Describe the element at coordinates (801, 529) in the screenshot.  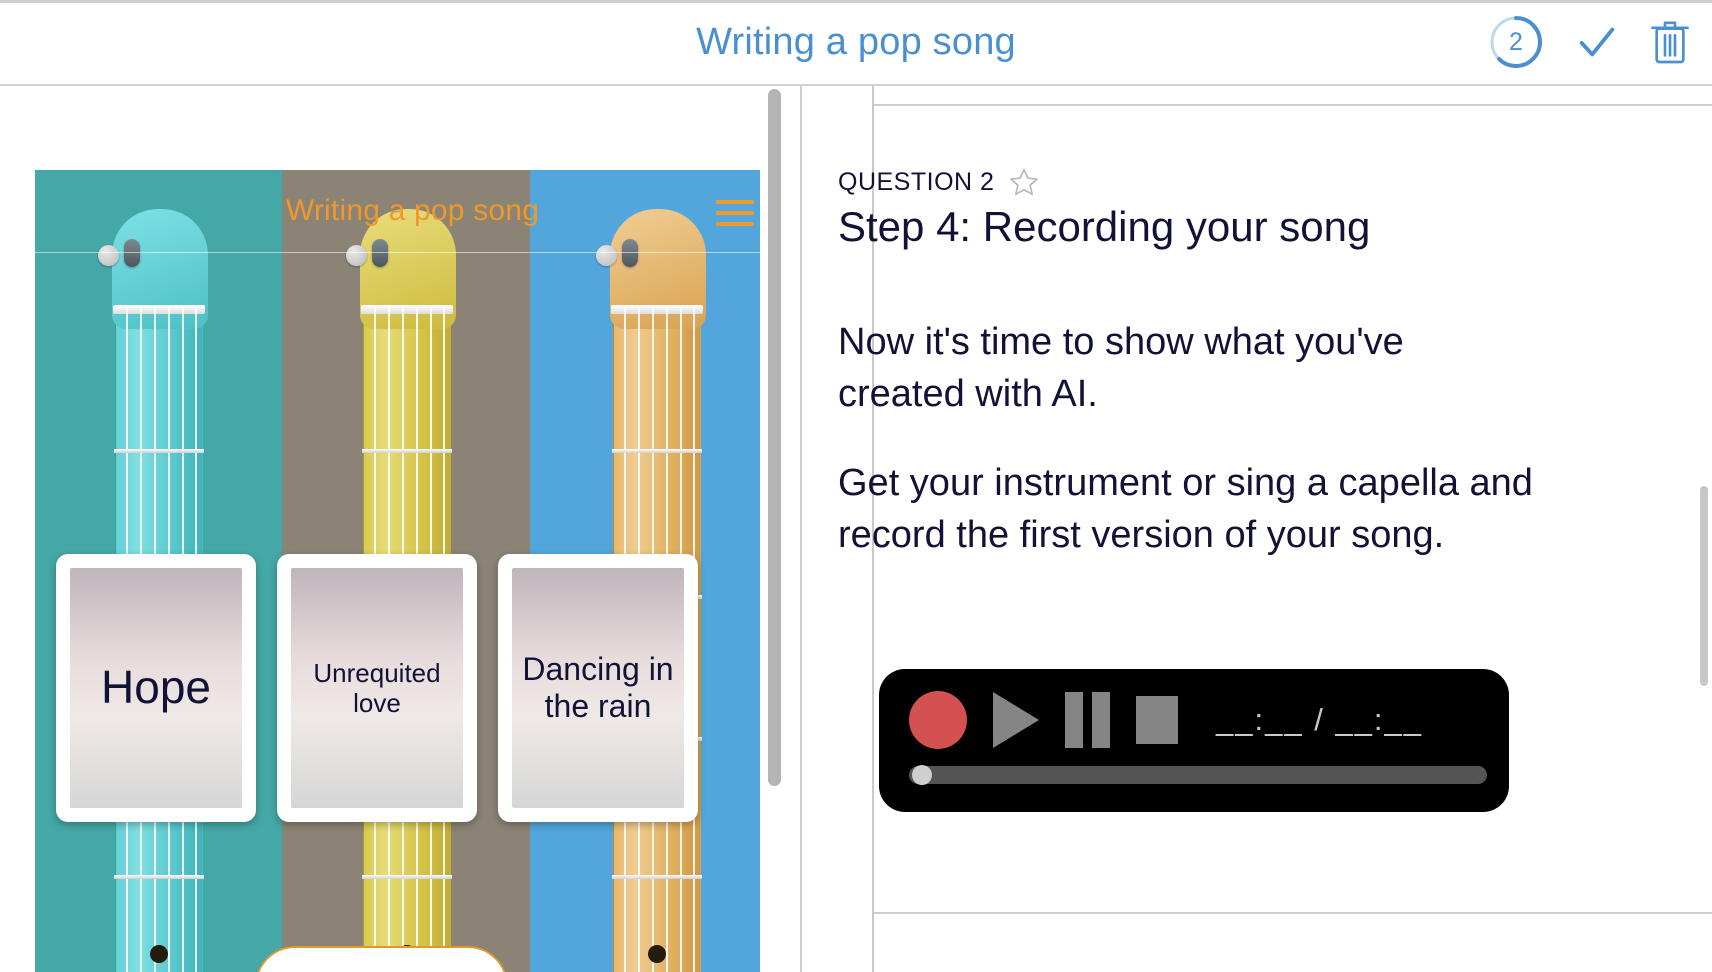
I see `pane-divider` at that location.